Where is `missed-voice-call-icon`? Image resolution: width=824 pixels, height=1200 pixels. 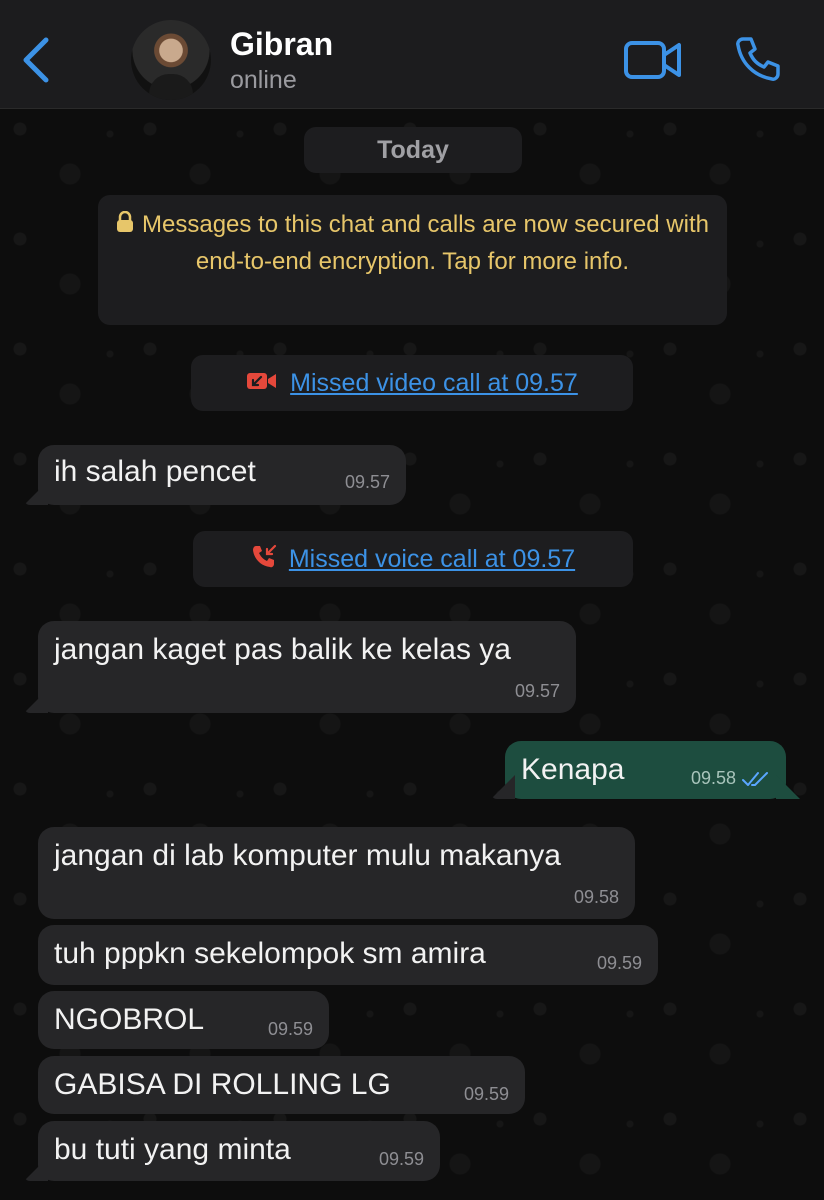
missed-voice-call-icon is located at coordinates (264, 559).